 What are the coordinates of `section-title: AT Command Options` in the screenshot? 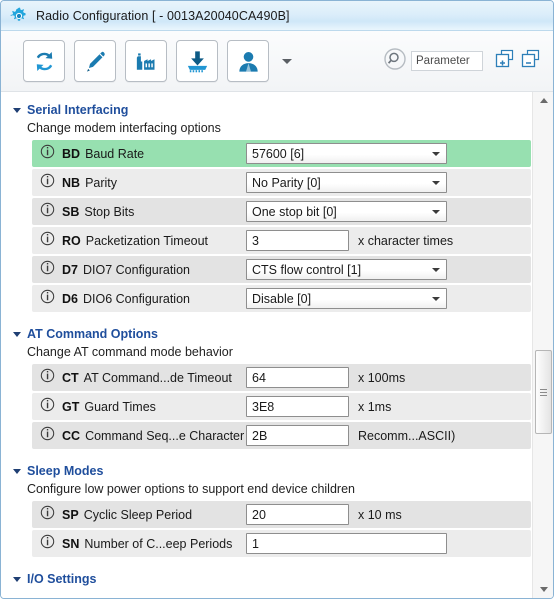 It's located at (93, 334).